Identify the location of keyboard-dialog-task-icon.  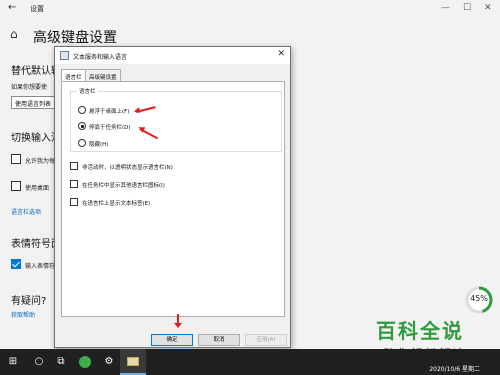
(133, 362).